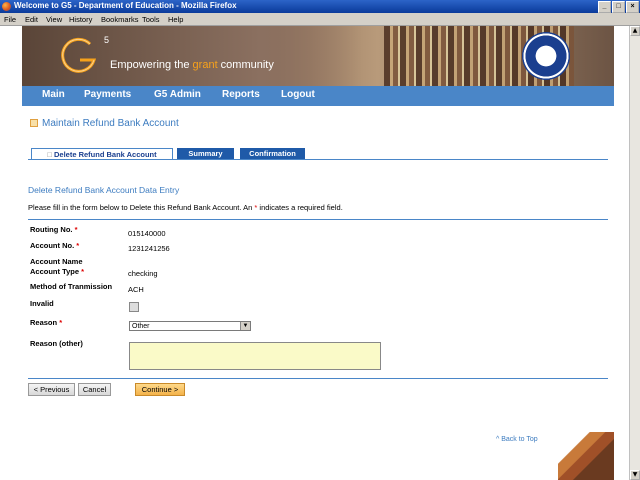  I want to click on continue-button: Continue >, so click(160, 389).